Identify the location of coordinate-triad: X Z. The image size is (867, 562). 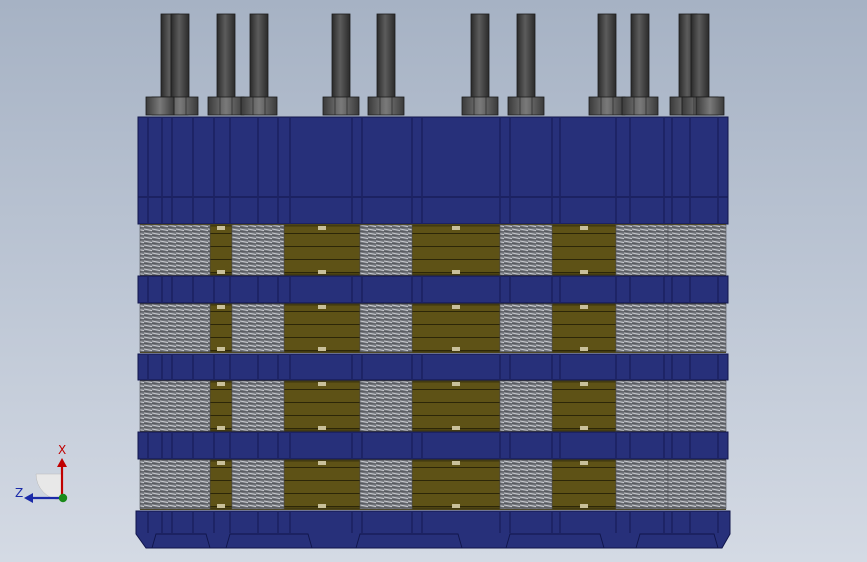
(41, 473).